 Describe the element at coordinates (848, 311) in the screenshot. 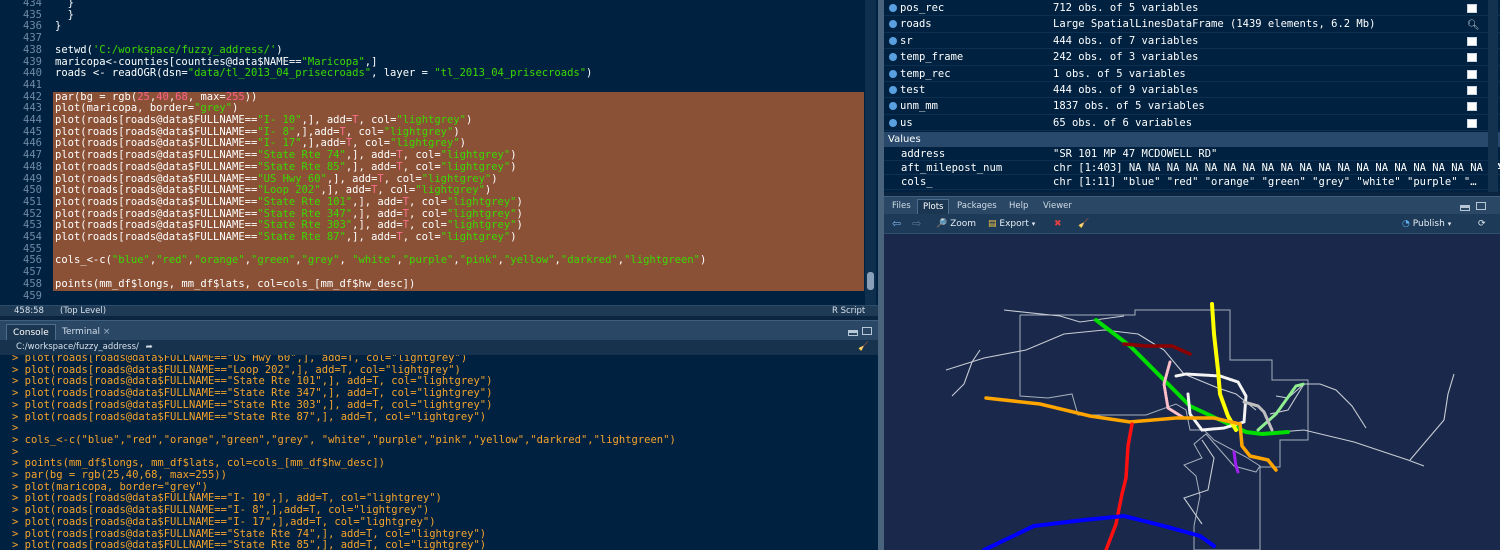

I see `filetype-indicator: R Script` at that location.